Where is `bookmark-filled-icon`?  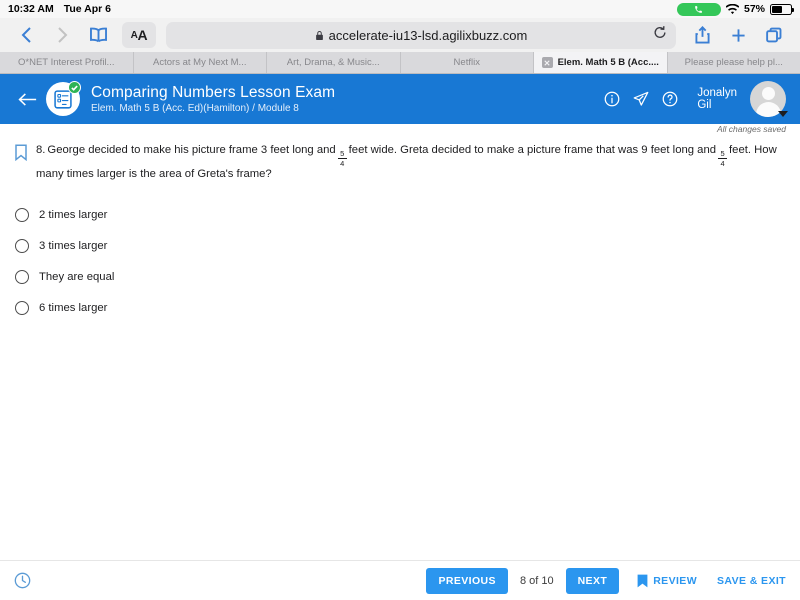
bookmark-filled-icon is located at coordinates (642, 580).